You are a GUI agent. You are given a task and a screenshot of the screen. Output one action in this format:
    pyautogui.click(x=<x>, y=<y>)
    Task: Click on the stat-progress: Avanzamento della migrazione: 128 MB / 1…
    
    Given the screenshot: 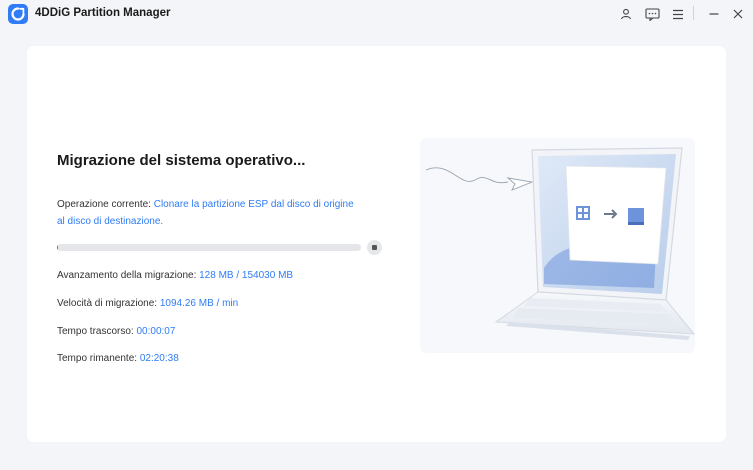 What is the action you would take?
    pyautogui.click(x=175, y=275)
    